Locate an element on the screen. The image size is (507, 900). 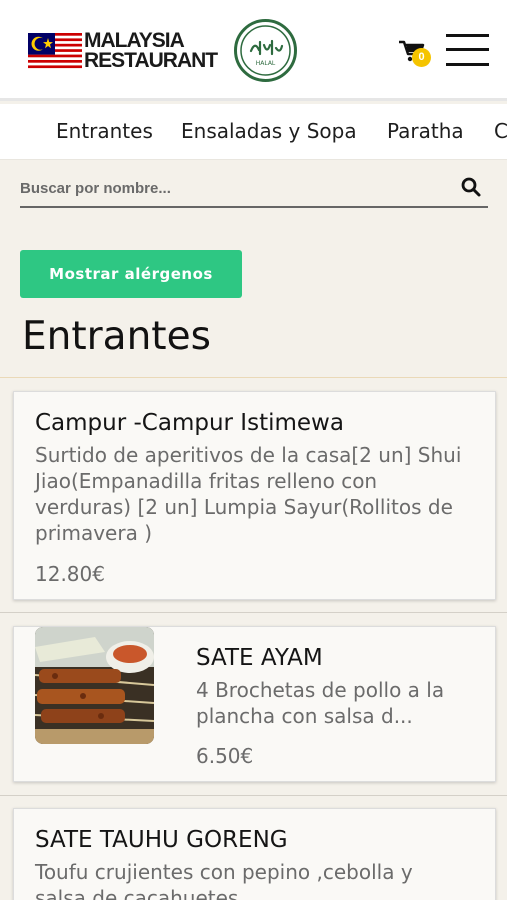
item-title: Campur -Campur Istimewa is located at coordinates (189, 423).